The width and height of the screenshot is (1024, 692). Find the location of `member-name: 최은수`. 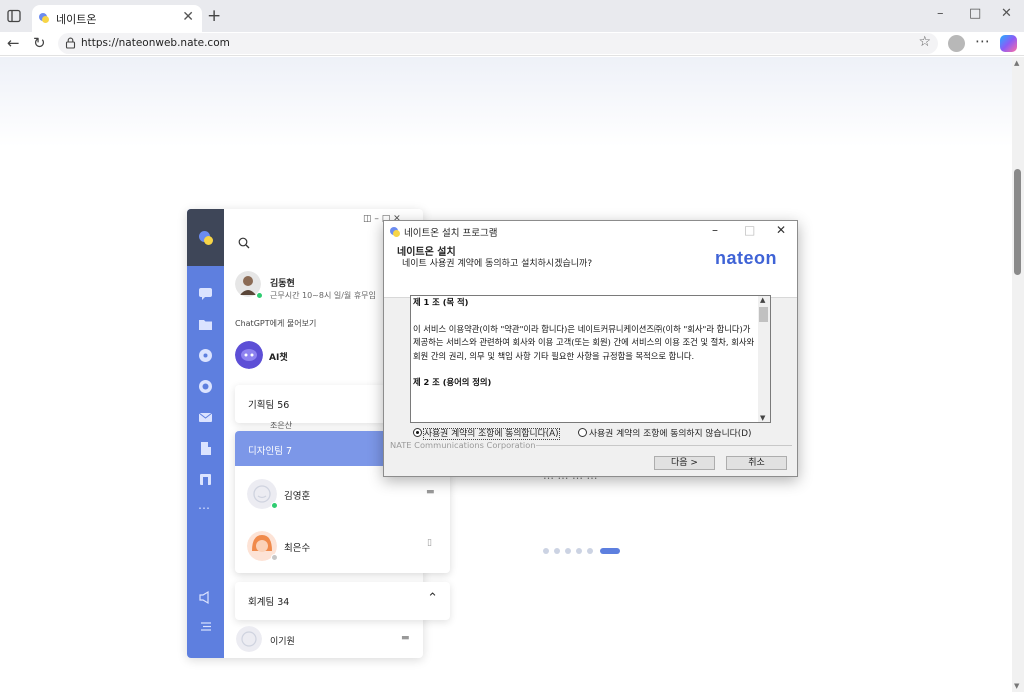

member-name: 최은수 is located at coordinates (297, 548).